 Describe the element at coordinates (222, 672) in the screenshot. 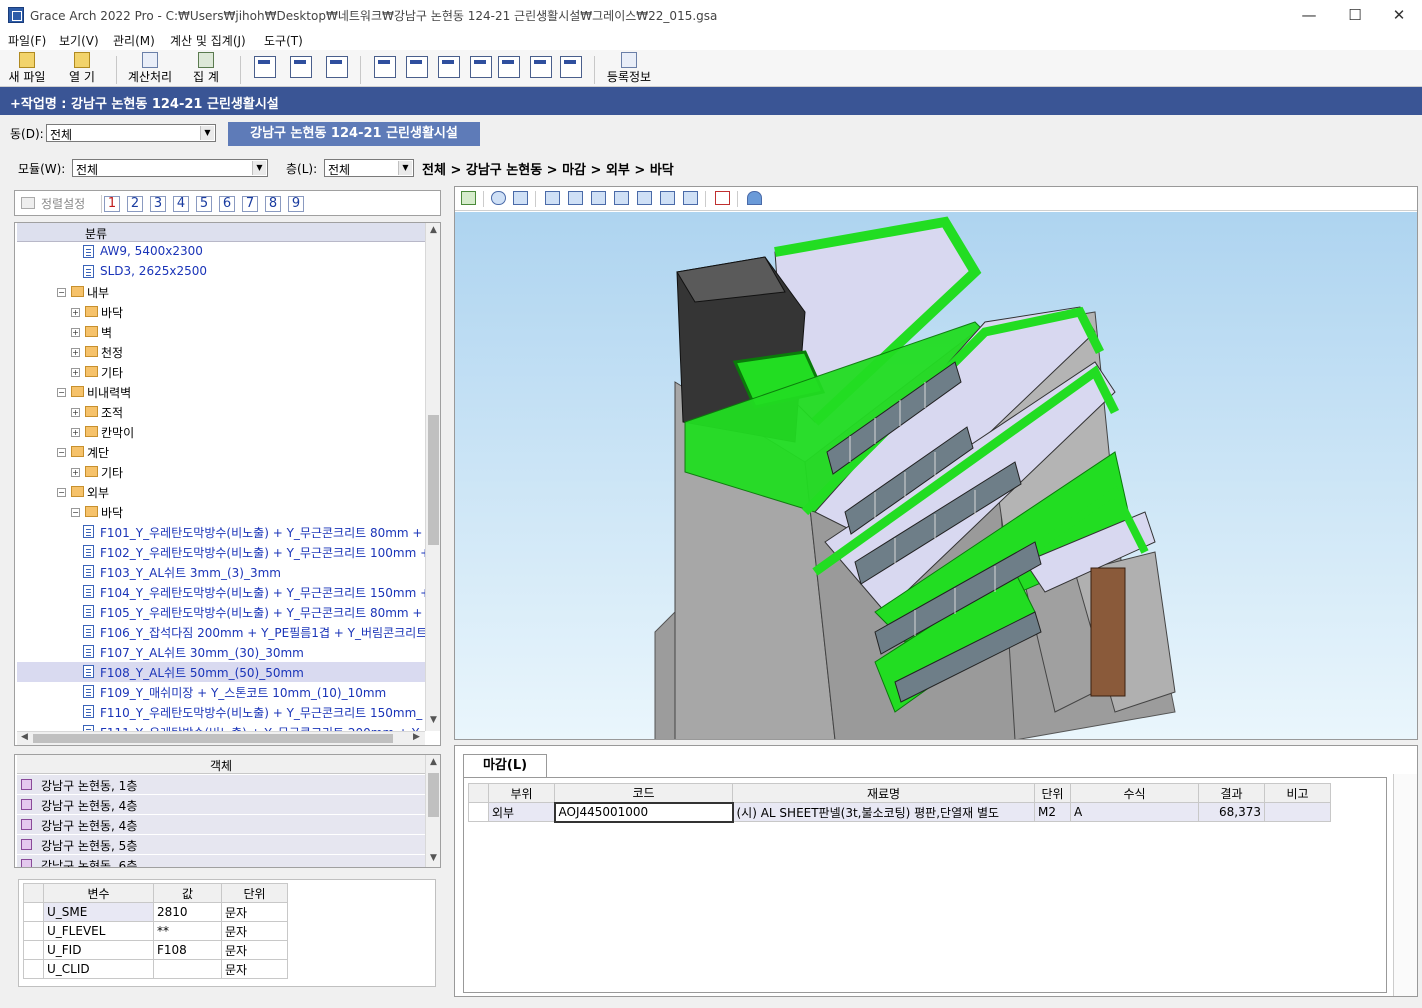

I see `tree-item: F108_Y_AL쉬트 50mm_(50)_50mm` at that location.